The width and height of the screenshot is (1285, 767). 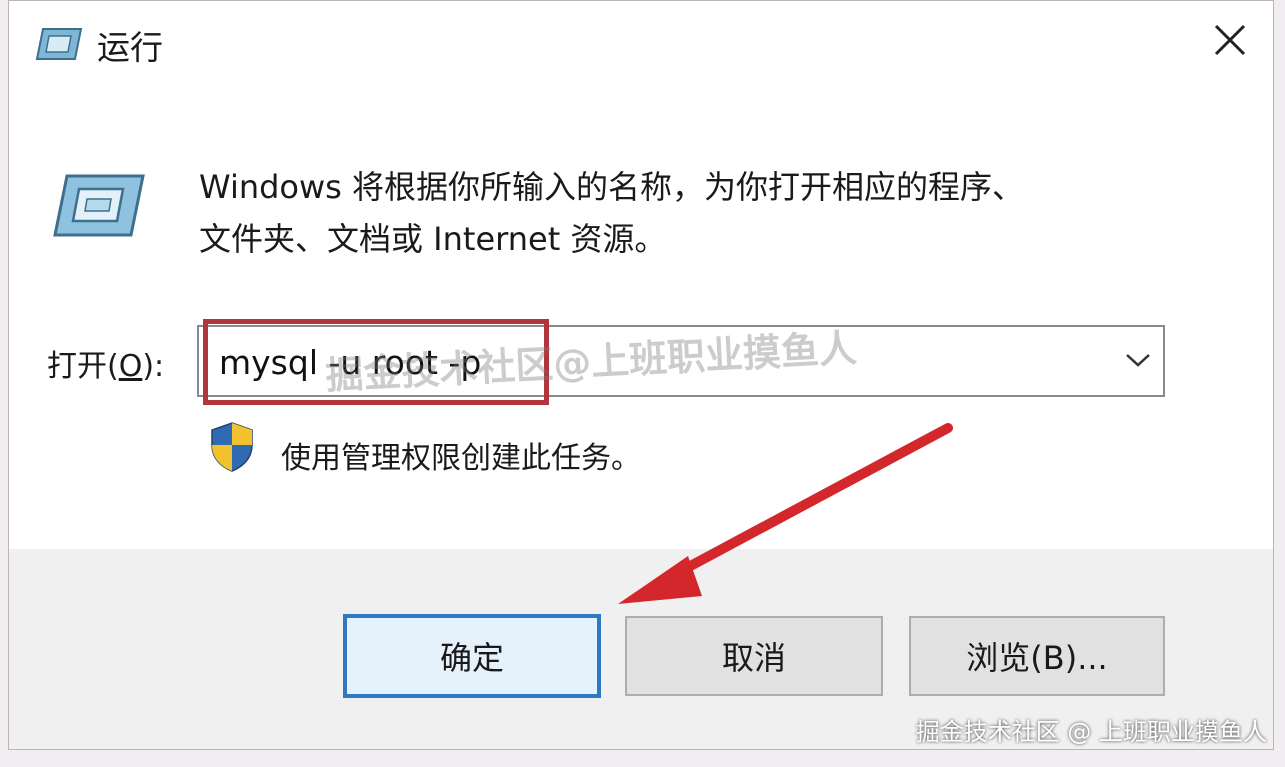 I want to click on command-input, so click(x=659, y=362).